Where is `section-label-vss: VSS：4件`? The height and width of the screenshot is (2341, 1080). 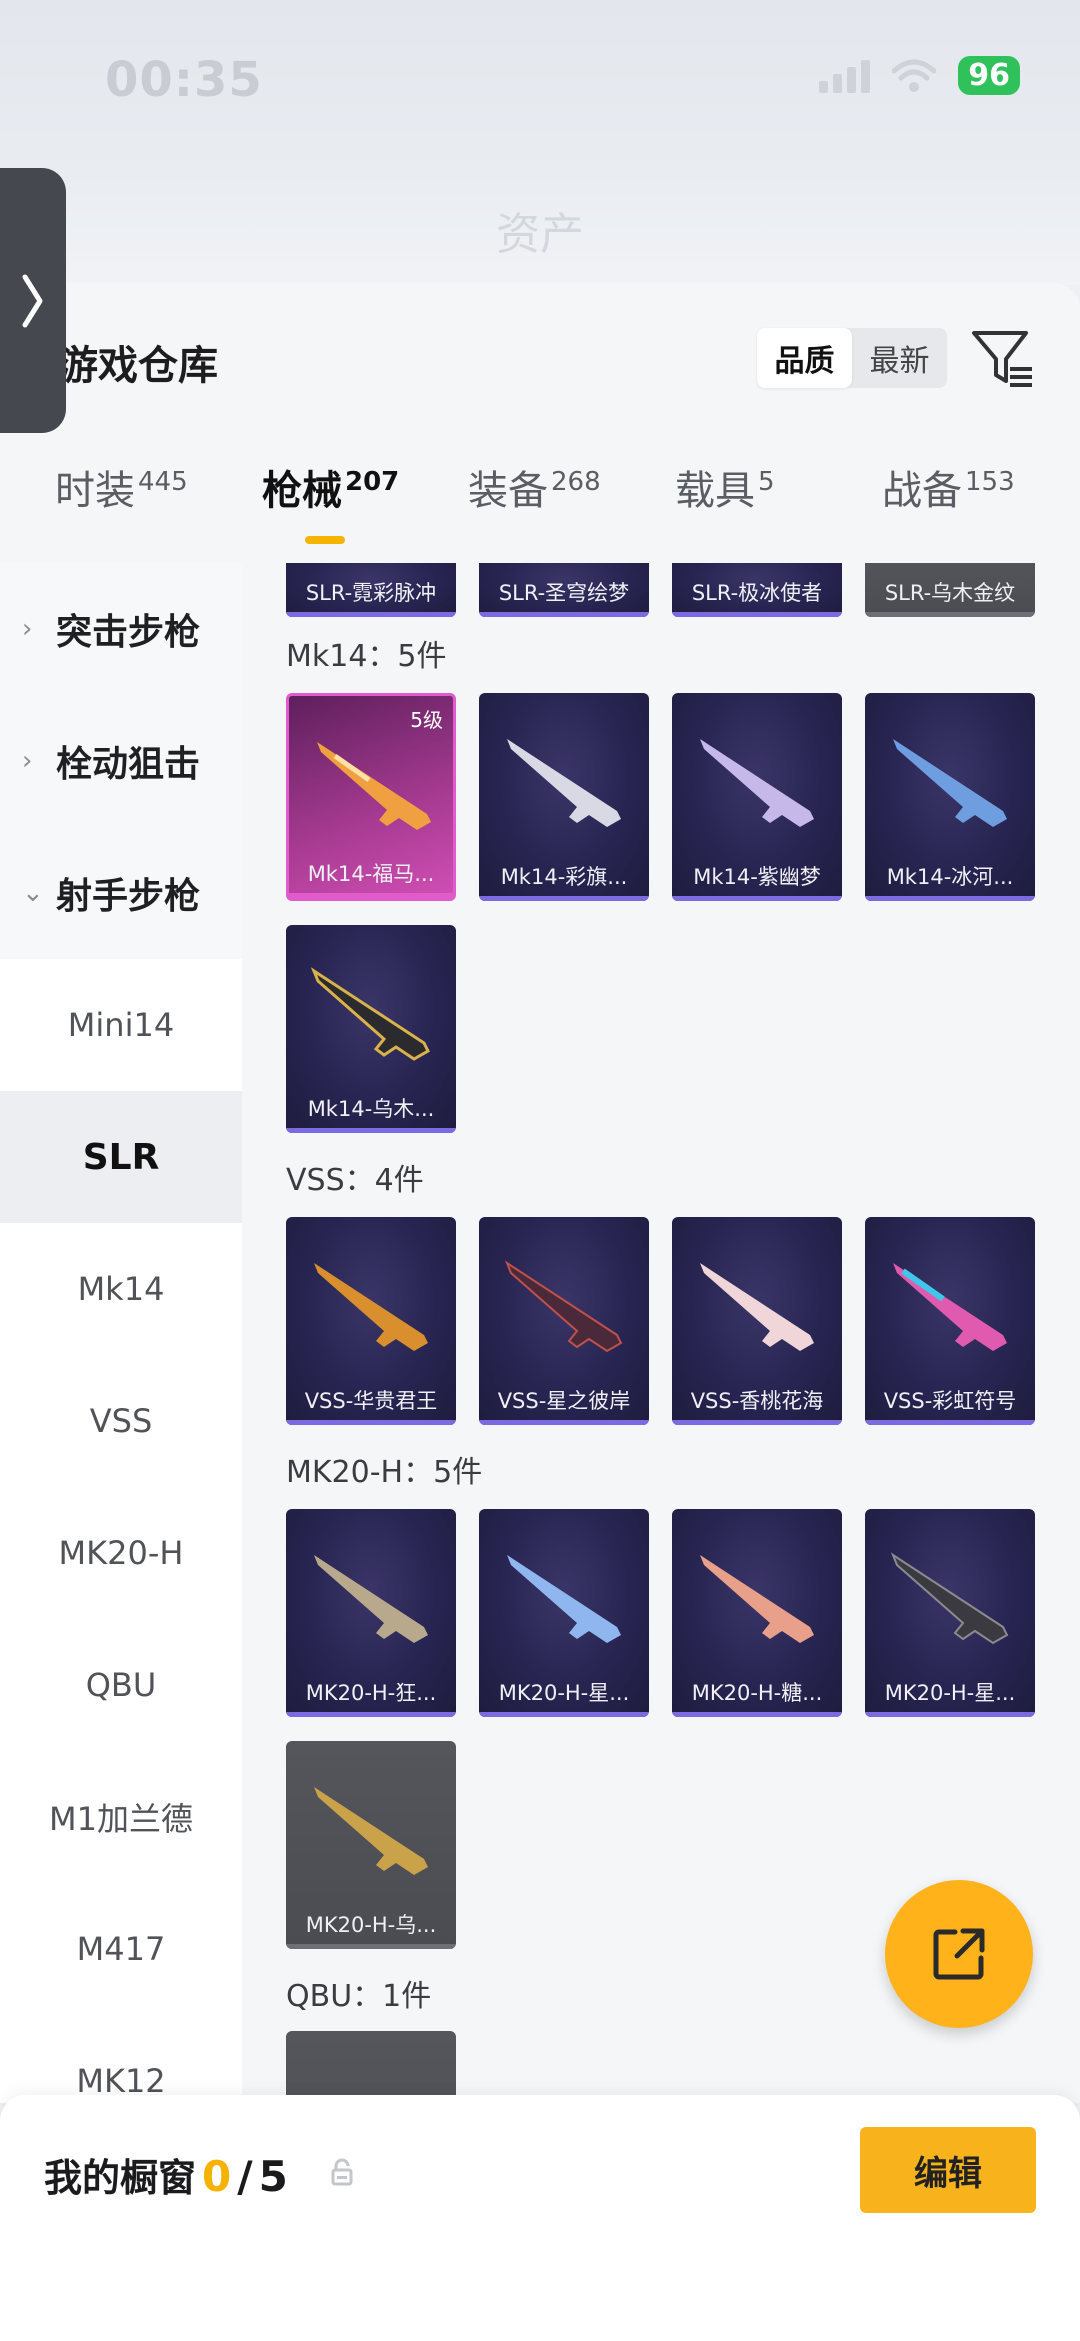 section-label-vss: VSS：4件 is located at coordinates (355, 1180).